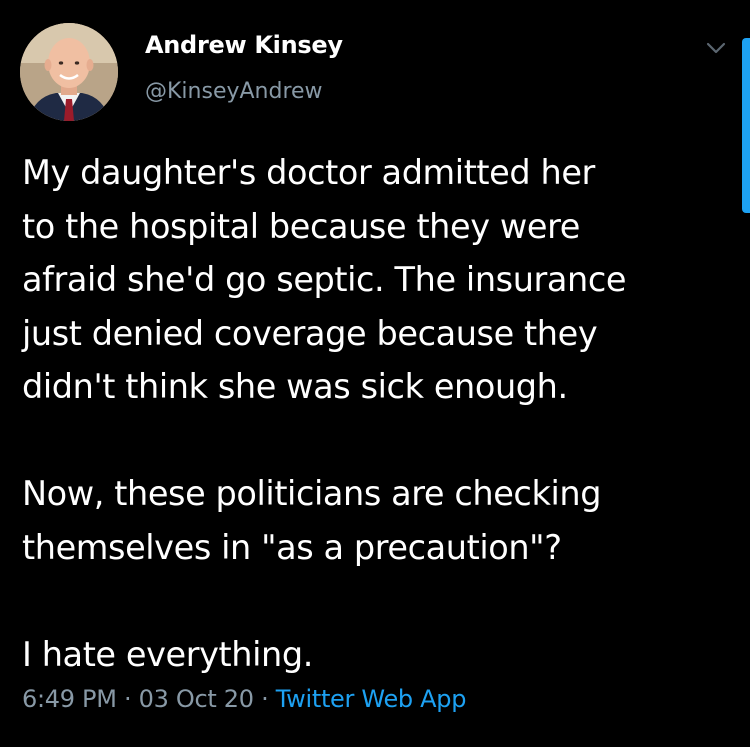  I want to click on tweet-line: just denied coverage because they, so click(310, 333).